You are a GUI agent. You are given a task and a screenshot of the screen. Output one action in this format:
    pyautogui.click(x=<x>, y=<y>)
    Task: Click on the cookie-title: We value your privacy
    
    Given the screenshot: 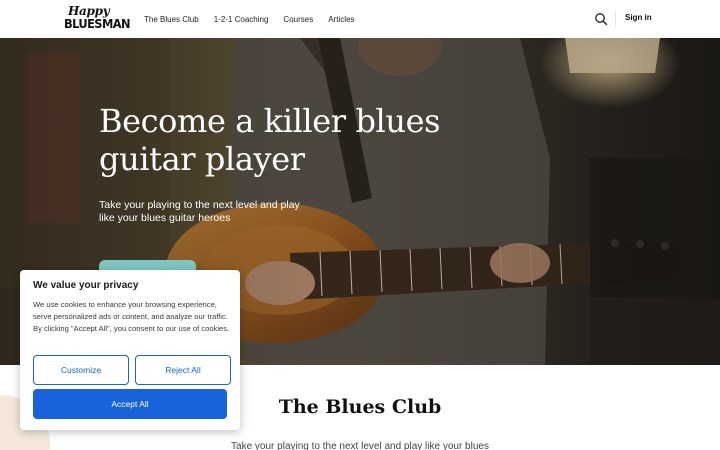 What is the action you would take?
    pyautogui.click(x=86, y=285)
    